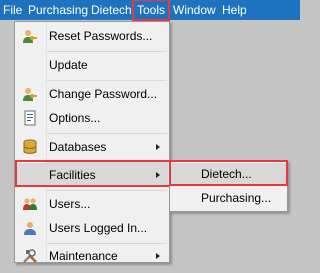  Describe the element at coordinates (12, 10) in the screenshot. I see `menu-file: File` at that location.